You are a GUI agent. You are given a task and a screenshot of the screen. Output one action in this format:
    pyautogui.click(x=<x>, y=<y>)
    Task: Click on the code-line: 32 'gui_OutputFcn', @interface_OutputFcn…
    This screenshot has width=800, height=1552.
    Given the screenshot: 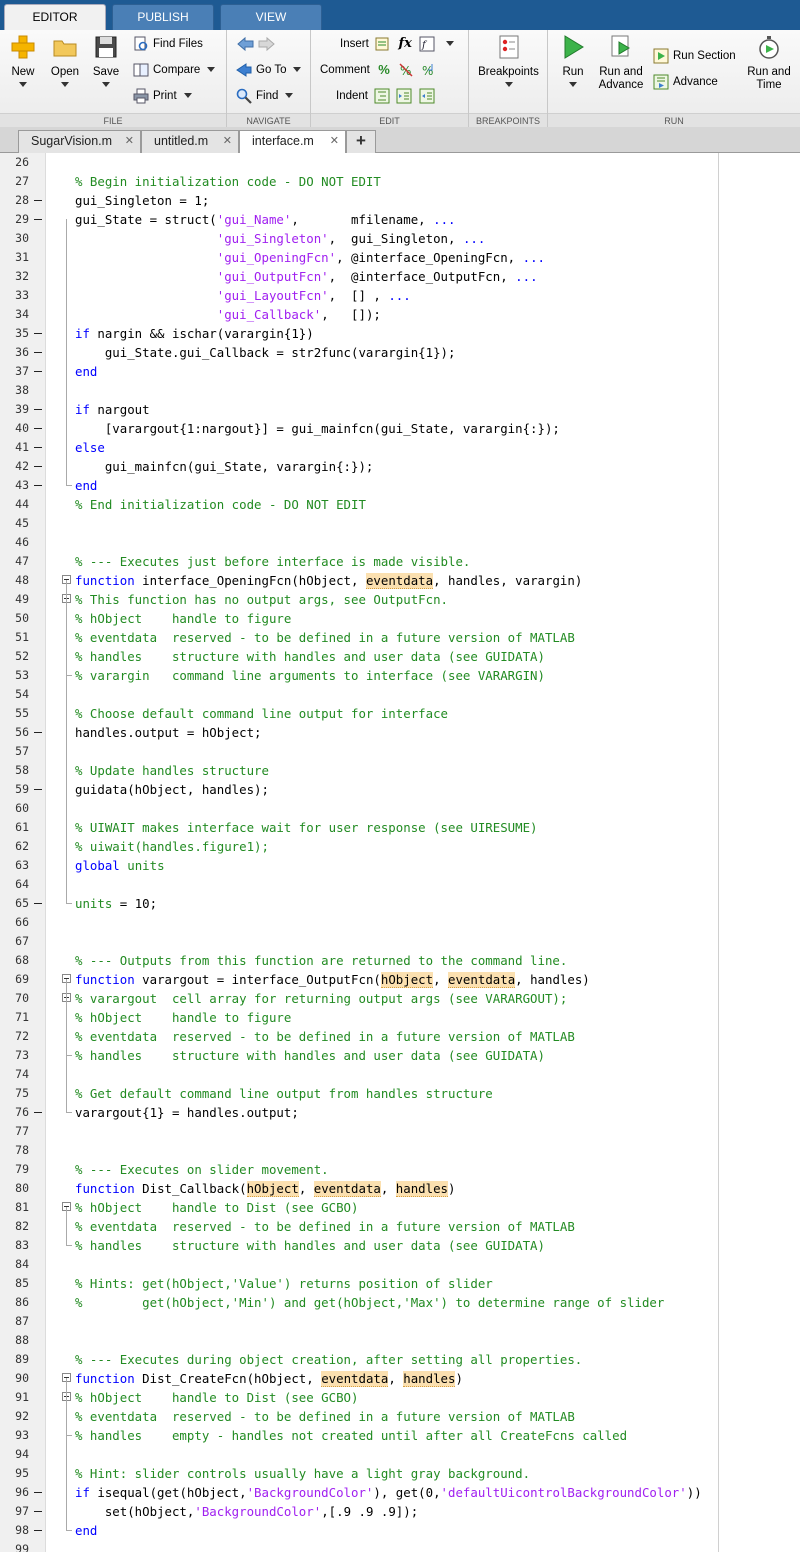 What is the action you would take?
    pyautogui.click(x=400, y=276)
    